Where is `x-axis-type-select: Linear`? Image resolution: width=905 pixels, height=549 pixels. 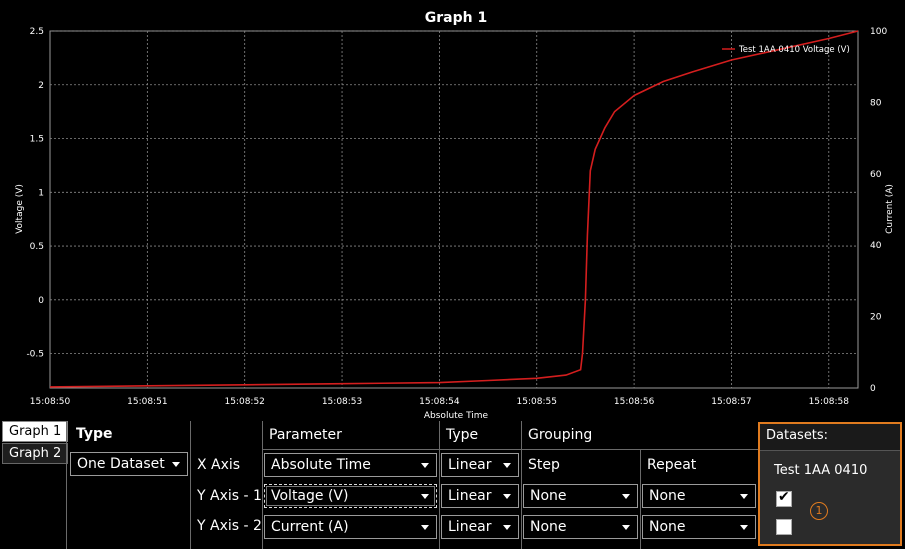 x-axis-type-select: Linear is located at coordinates (480, 465).